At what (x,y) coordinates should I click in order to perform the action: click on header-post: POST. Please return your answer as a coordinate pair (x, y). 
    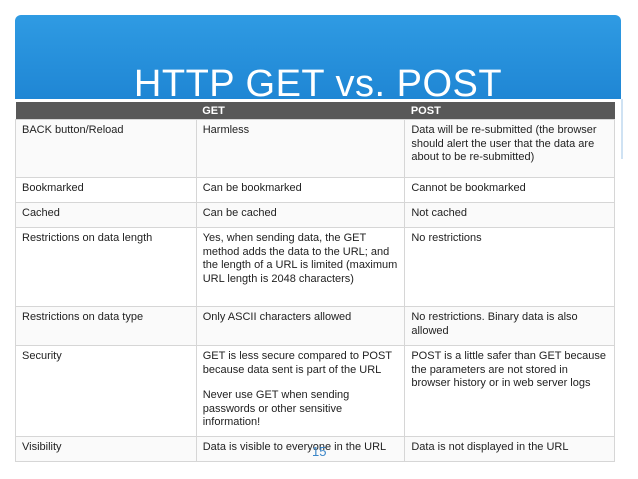
    Looking at the image, I should click on (509, 111).